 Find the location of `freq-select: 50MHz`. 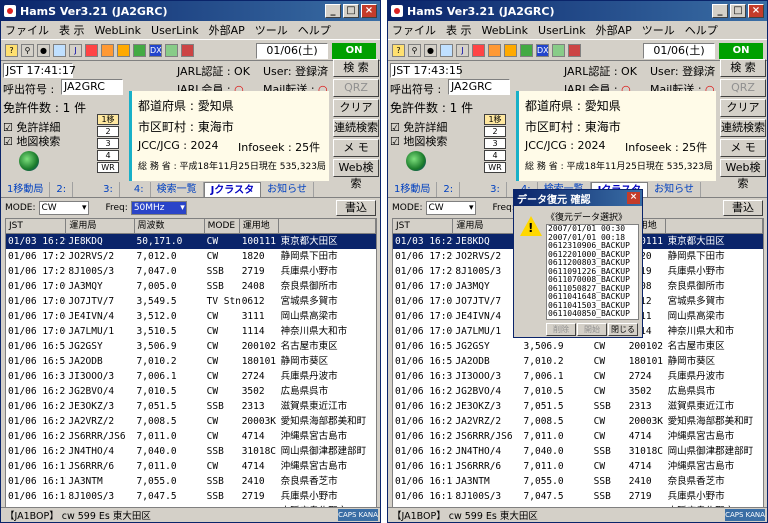

freq-select: 50MHz is located at coordinates (158, 208).